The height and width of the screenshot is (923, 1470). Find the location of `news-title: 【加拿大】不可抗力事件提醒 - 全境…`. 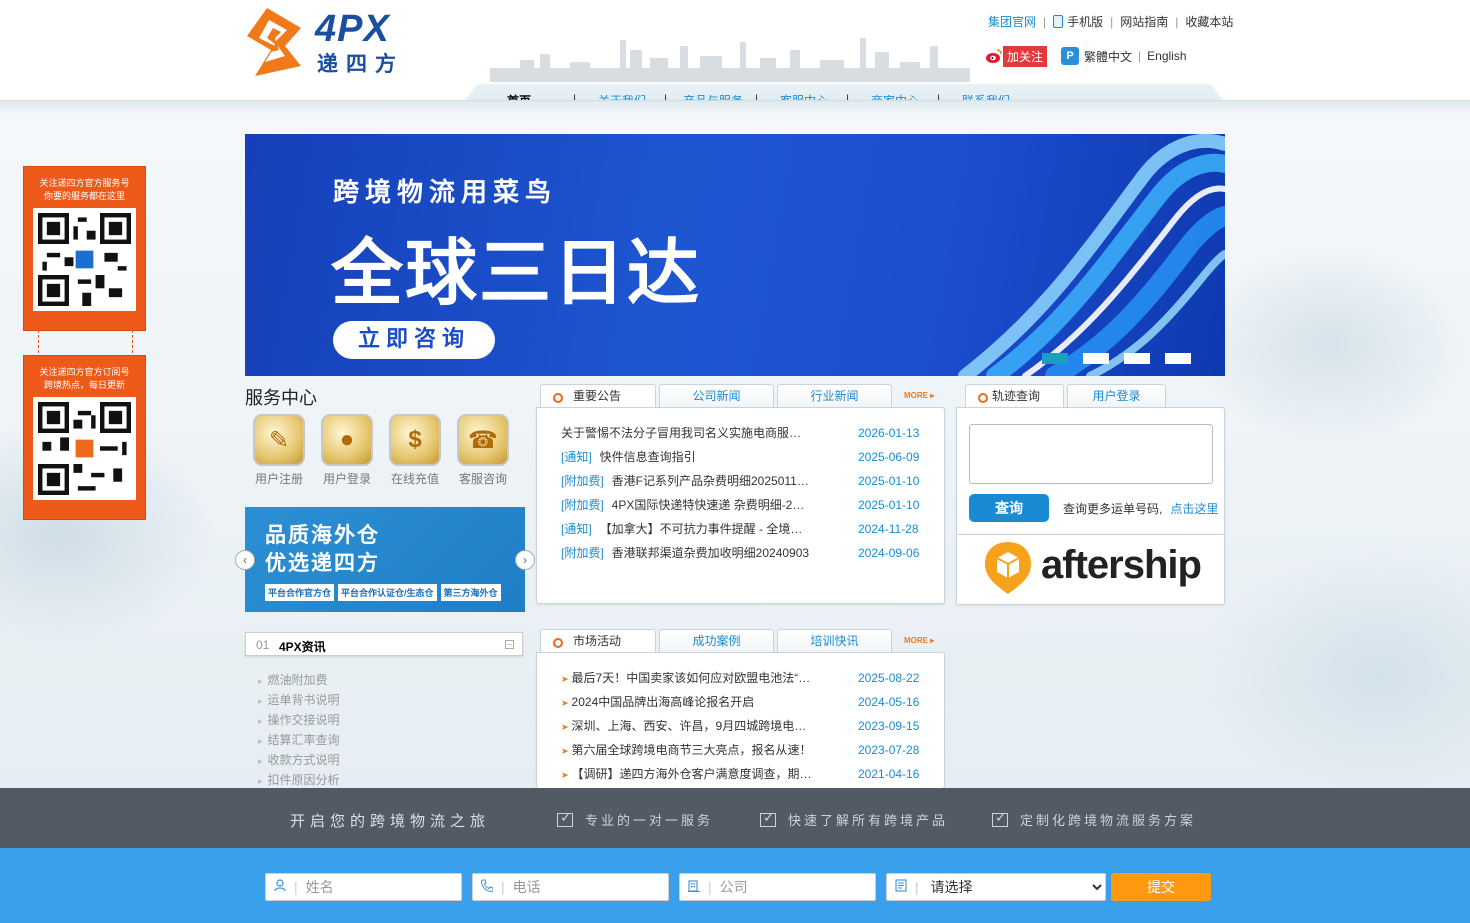

news-title: 【加拿大】不可抗力事件提醒 - 全境… is located at coordinates (701, 529).